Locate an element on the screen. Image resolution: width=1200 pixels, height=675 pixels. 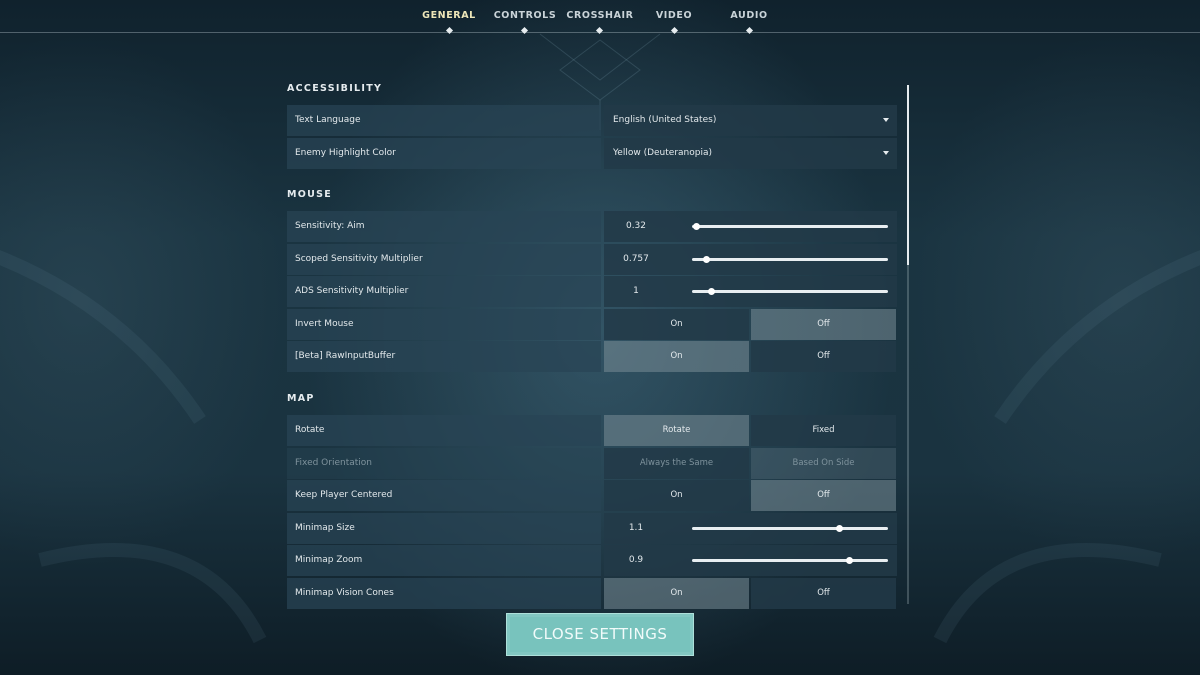
setting-row-scoped-sensitivity: Scoped Sensitivity Multiplier 0.757 is located at coordinates (592, 259).